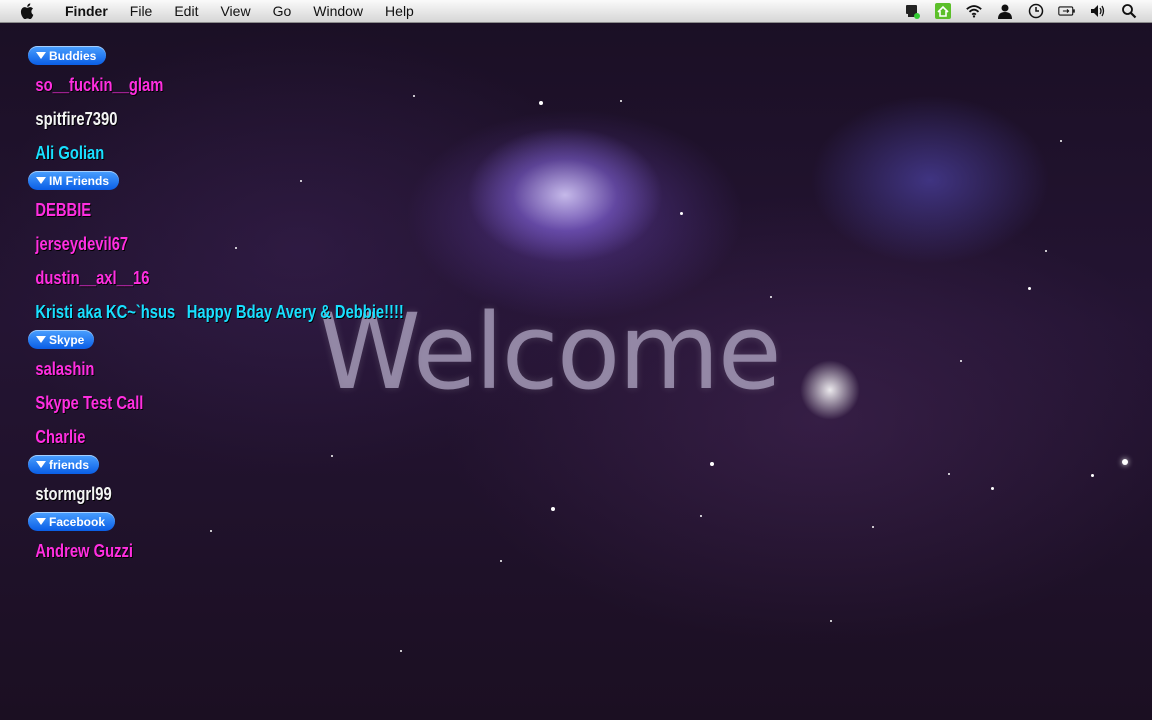 Image resolution: width=1152 pixels, height=720 pixels. Describe the element at coordinates (200, 156) in the screenshot. I see `buddy-item: Ali Golian` at that location.